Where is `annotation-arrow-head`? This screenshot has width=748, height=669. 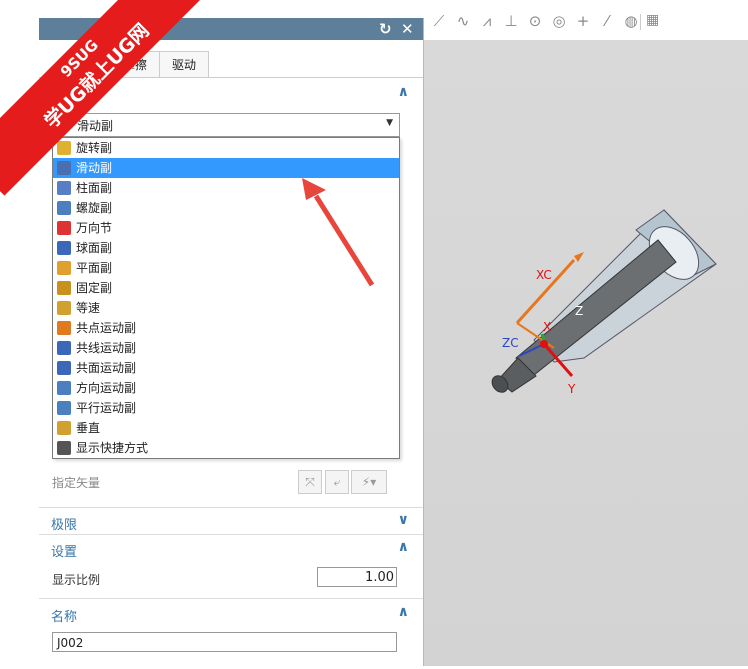
annotation-arrow-head is located at coordinates (314, 189).